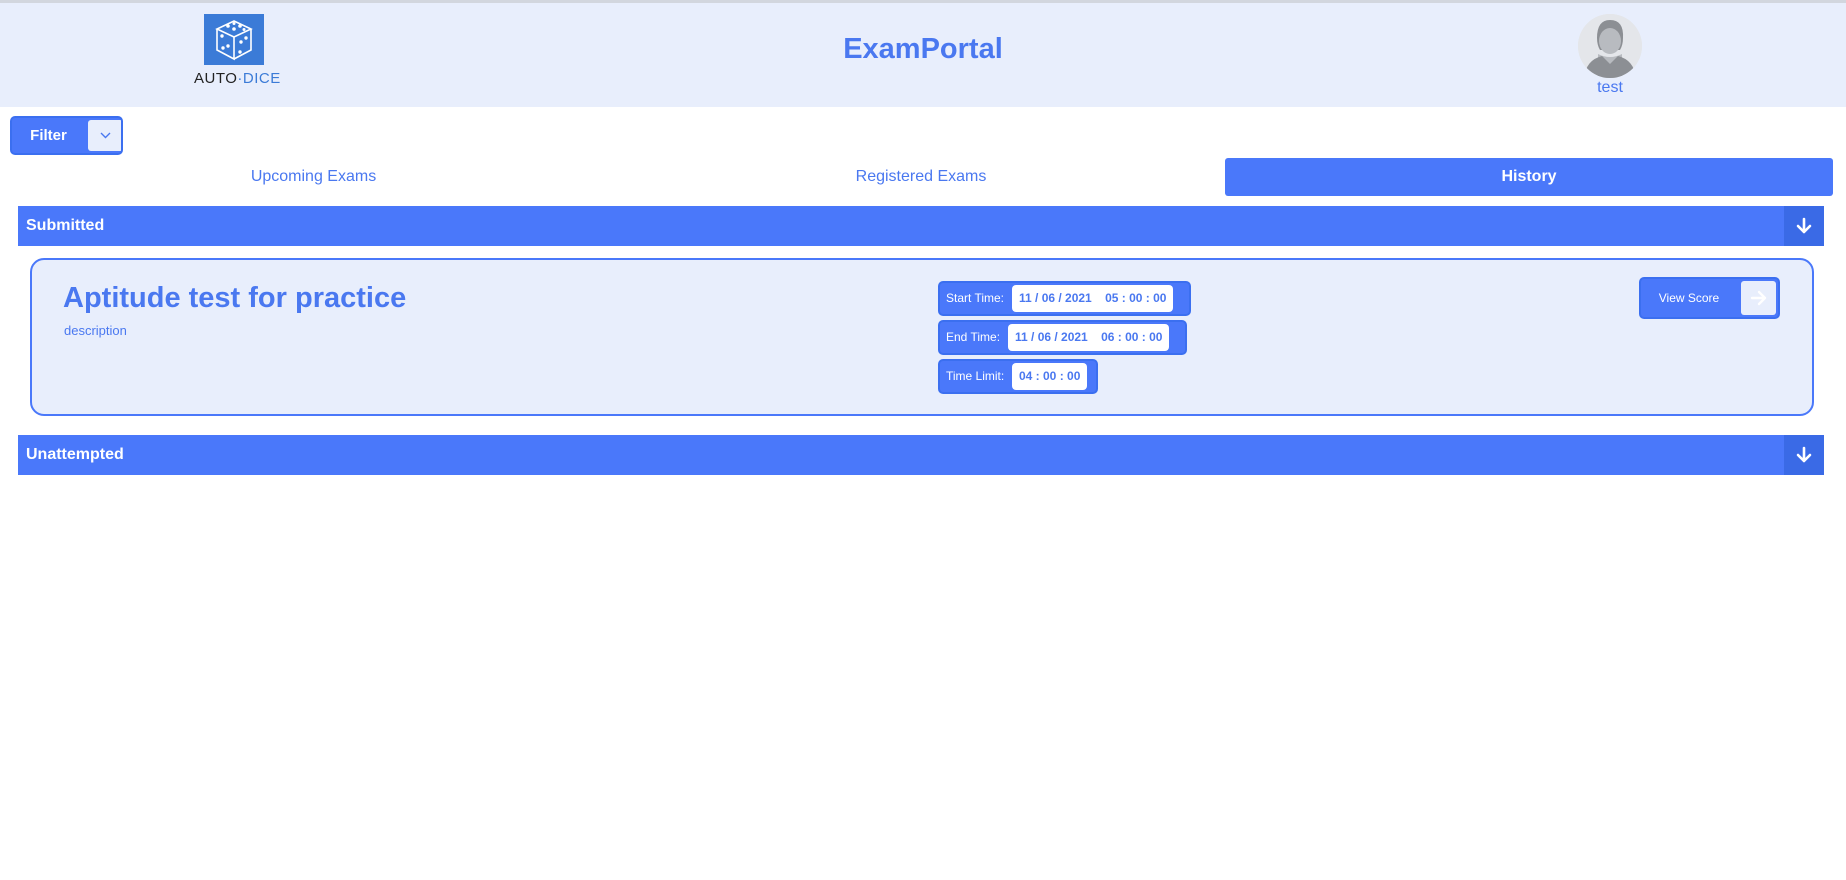  What do you see at coordinates (48, 135) in the screenshot?
I see `filter-label: Filter` at bounding box center [48, 135].